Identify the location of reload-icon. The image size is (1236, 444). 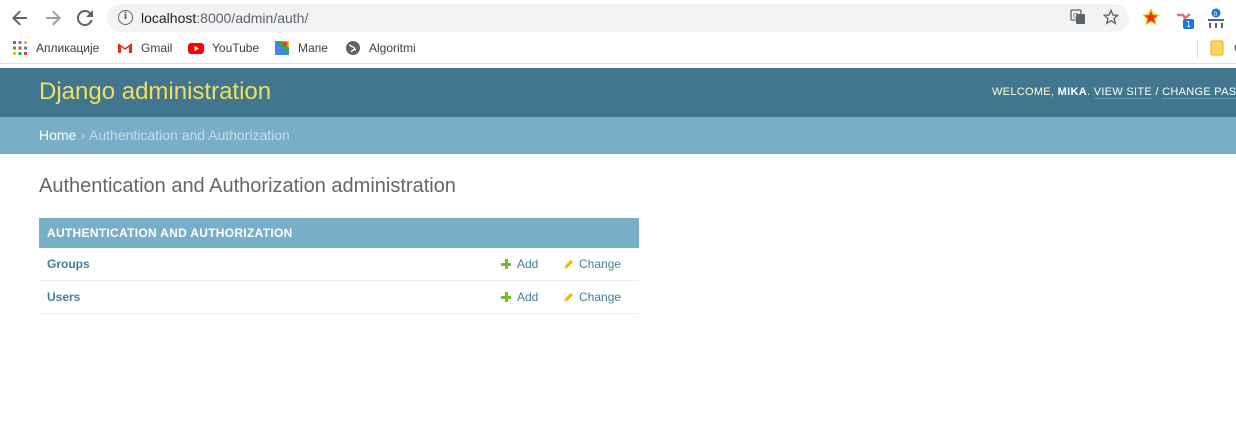
(85, 18).